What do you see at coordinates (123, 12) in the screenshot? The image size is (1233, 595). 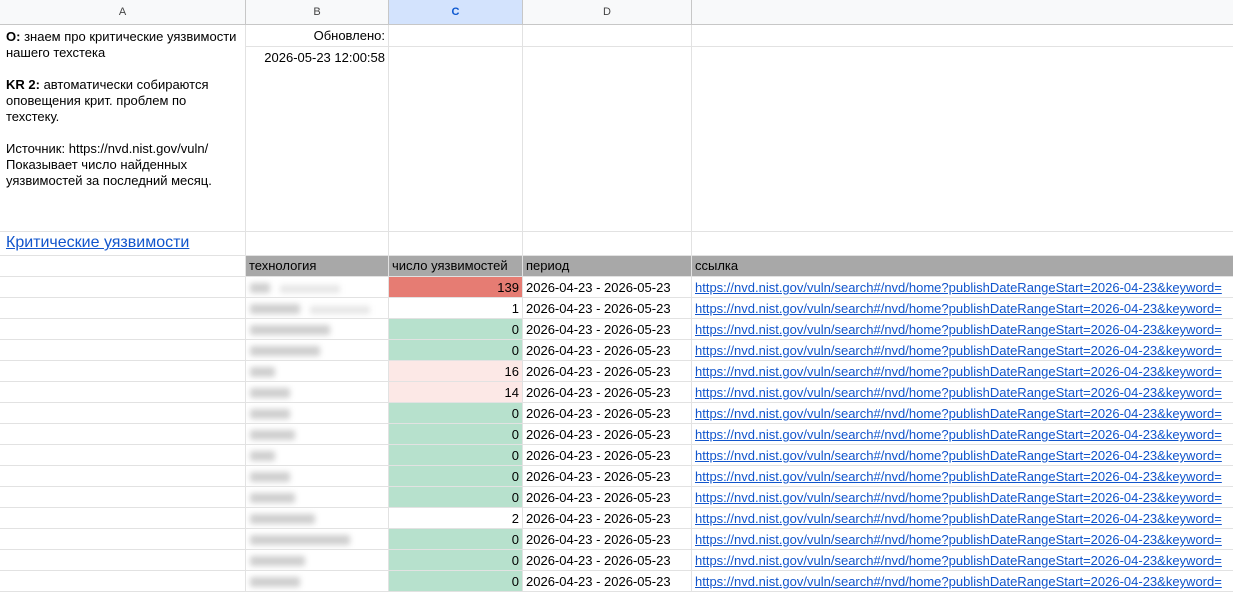 I see `column-header-a: A` at bounding box center [123, 12].